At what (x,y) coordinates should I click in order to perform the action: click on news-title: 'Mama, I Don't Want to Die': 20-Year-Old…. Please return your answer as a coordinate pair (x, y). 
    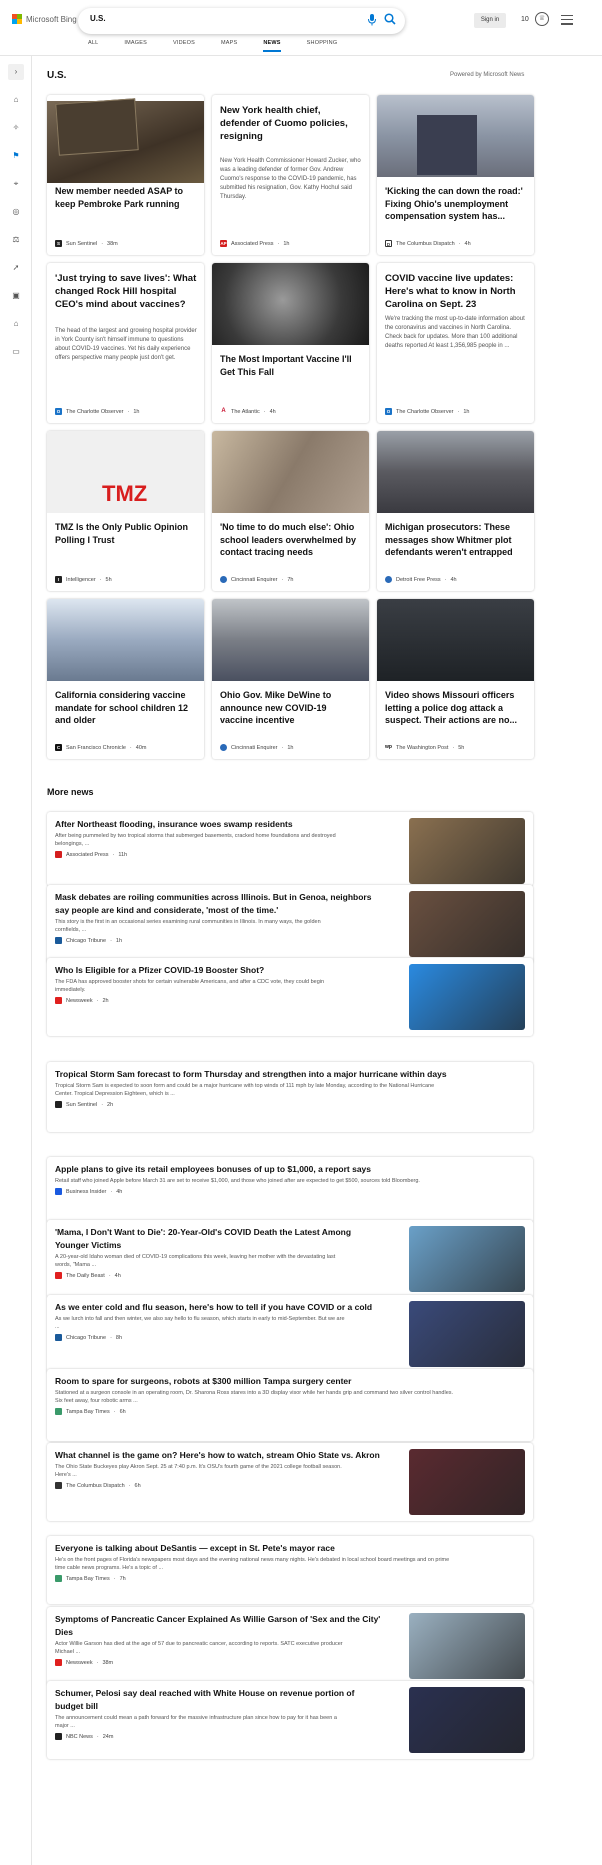
    Looking at the image, I should click on (203, 1238).